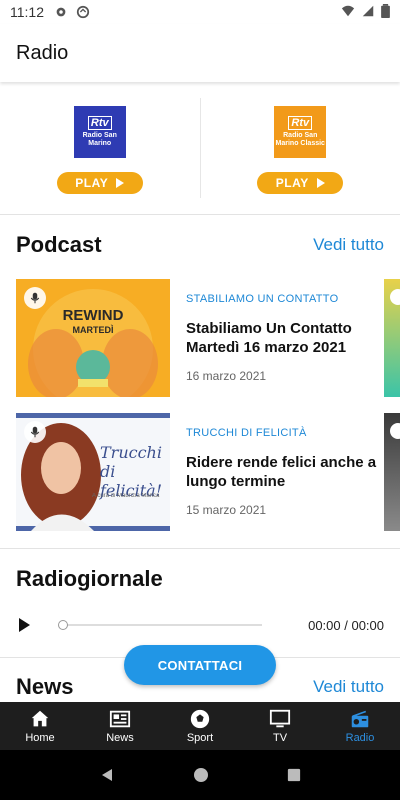 This screenshot has height=800, width=400. I want to click on nav-news-label: News, so click(120, 738).